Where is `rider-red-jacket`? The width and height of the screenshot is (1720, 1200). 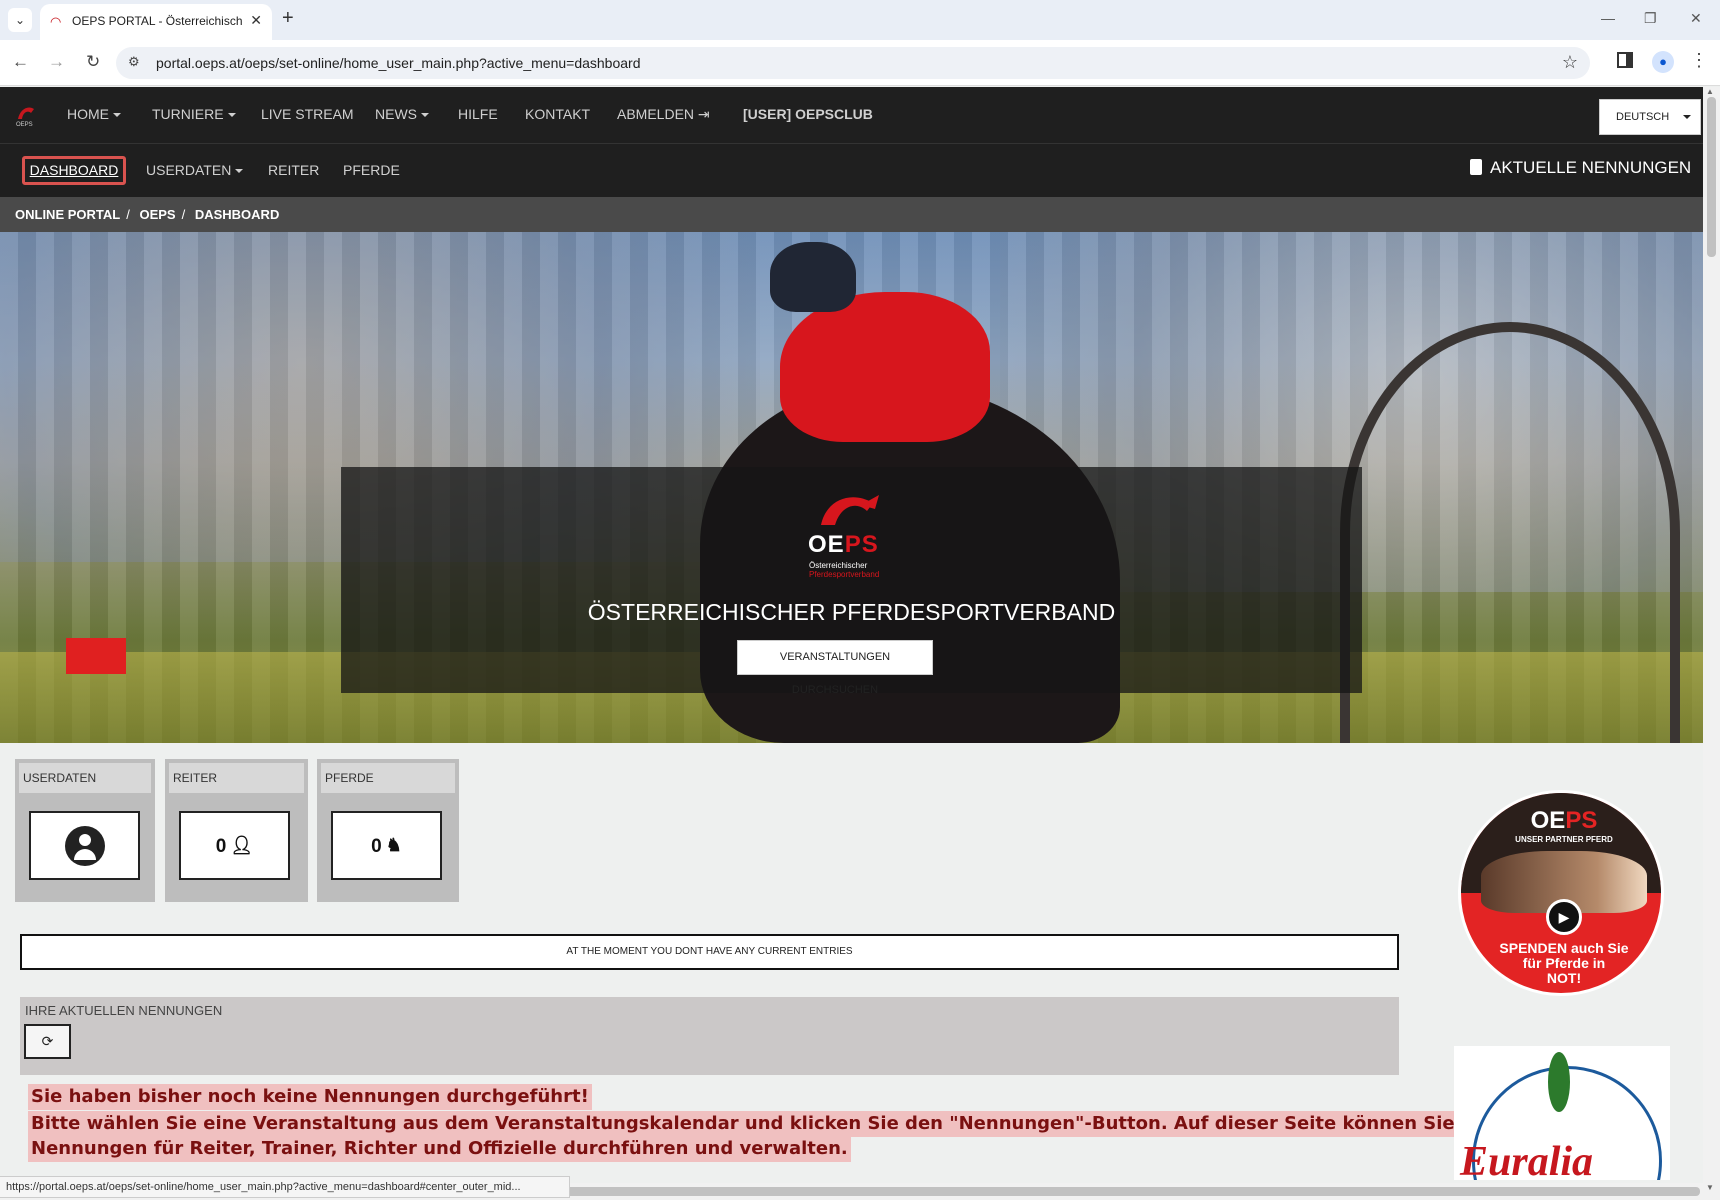
rider-red-jacket is located at coordinates (885, 367).